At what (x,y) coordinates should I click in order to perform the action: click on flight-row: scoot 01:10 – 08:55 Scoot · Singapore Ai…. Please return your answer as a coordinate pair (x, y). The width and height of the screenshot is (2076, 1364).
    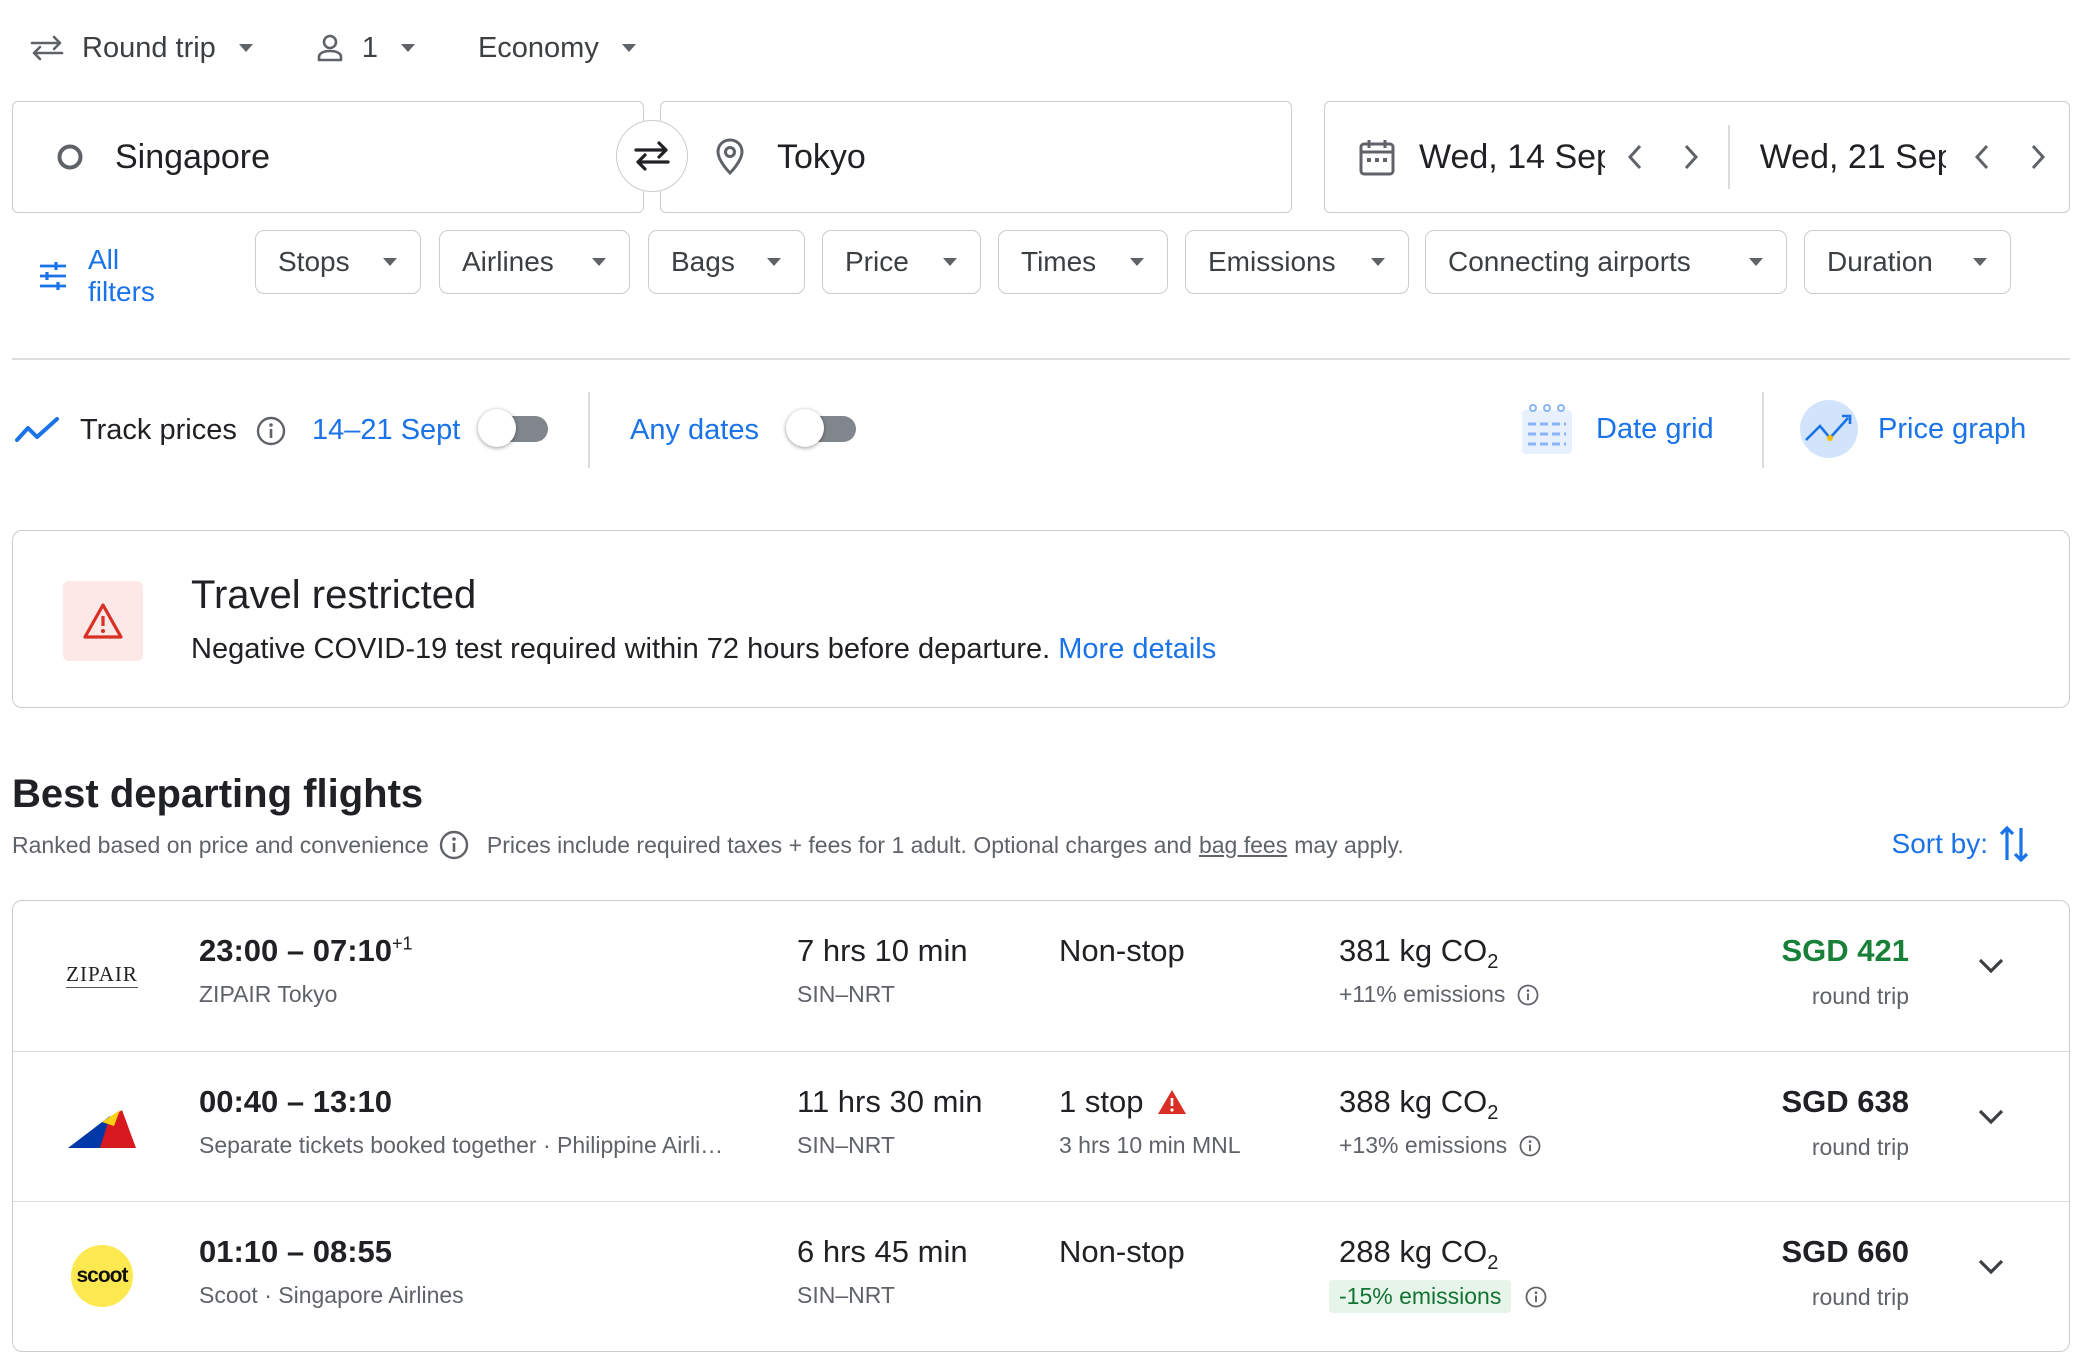
    Looking at the image, I should click on (1041, 1276).